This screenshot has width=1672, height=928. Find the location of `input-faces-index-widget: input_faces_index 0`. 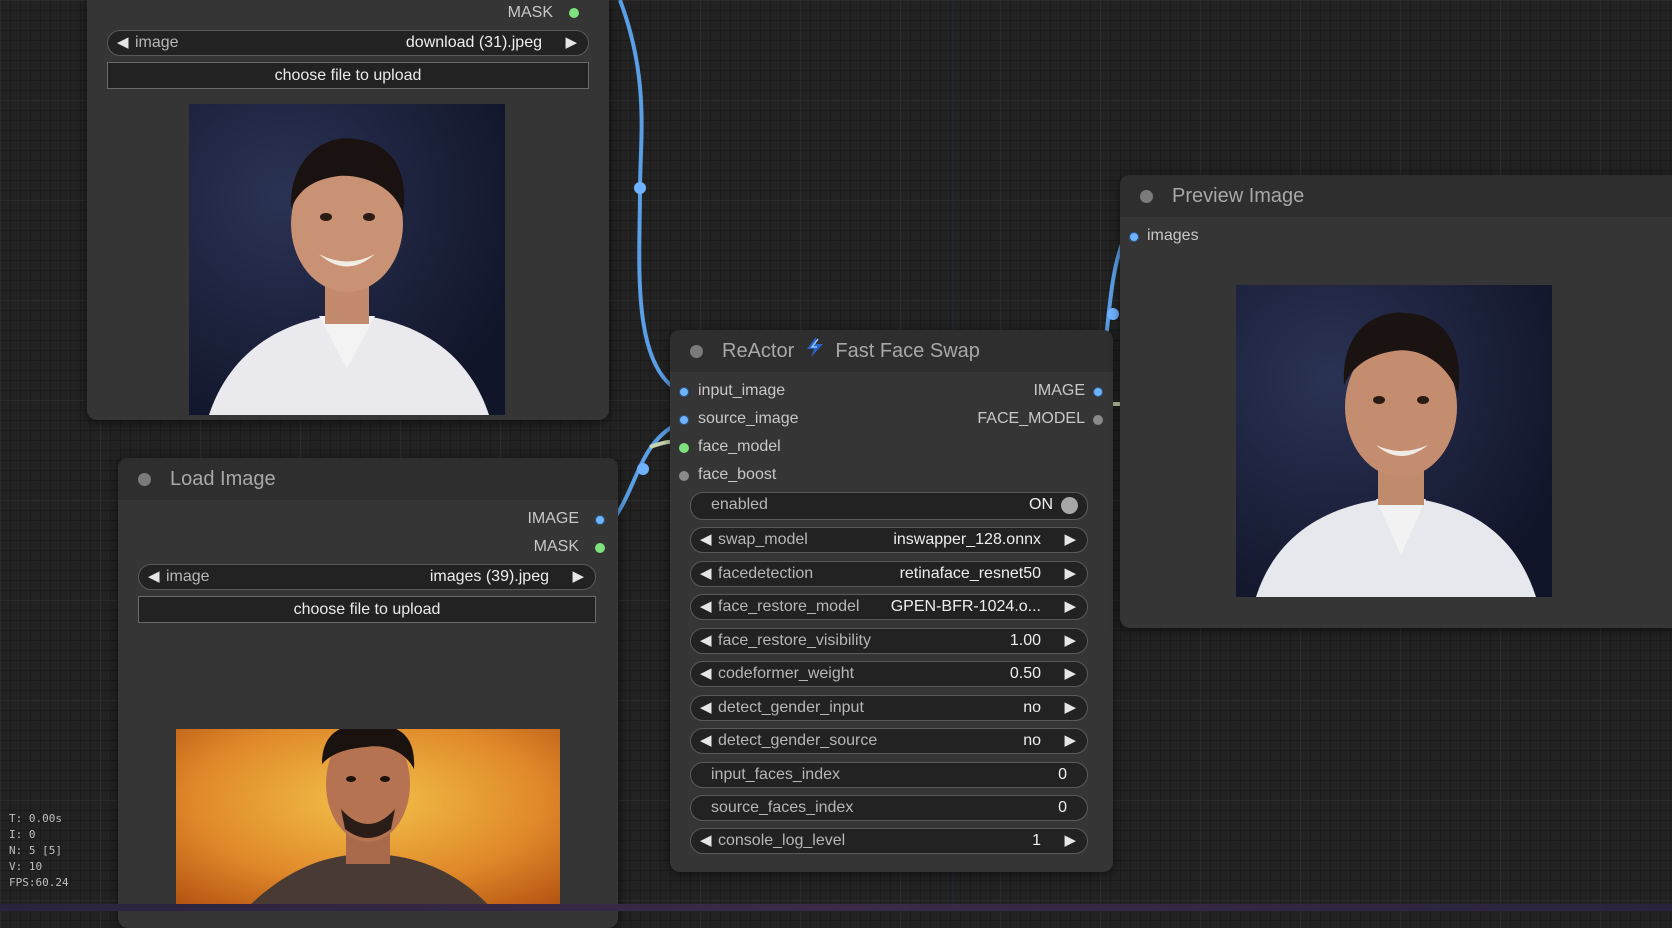

input-faces-index-widget: input_faces_index 0 is located at coordinates (889, 775).